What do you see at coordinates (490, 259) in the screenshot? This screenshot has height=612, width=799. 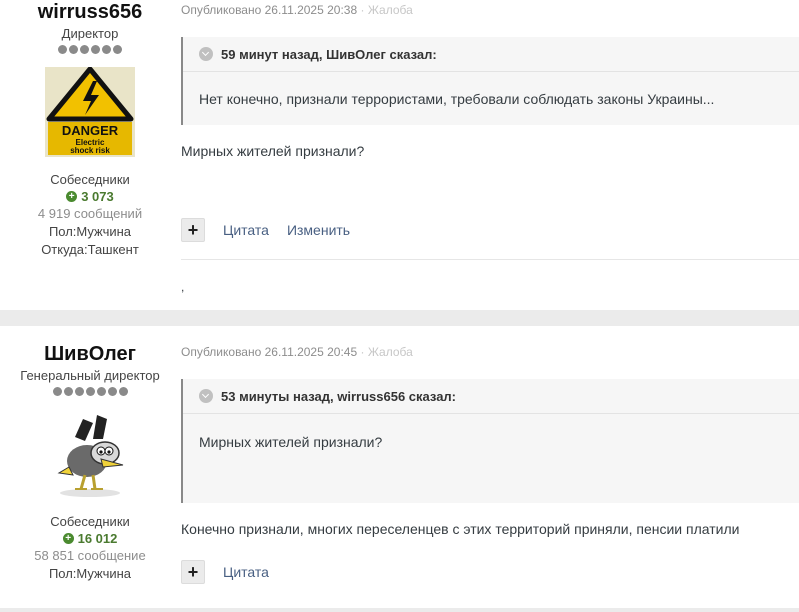 I see `divider` at bounding box center [490, 259].